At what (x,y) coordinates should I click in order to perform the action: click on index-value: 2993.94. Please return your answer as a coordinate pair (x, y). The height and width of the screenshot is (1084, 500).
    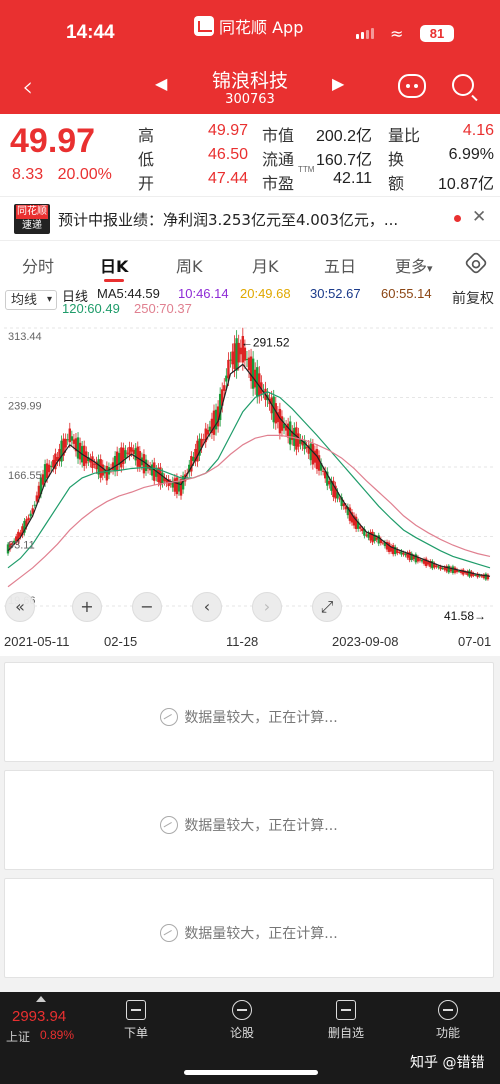
    Looking at the image, I should click on (39, 1016).